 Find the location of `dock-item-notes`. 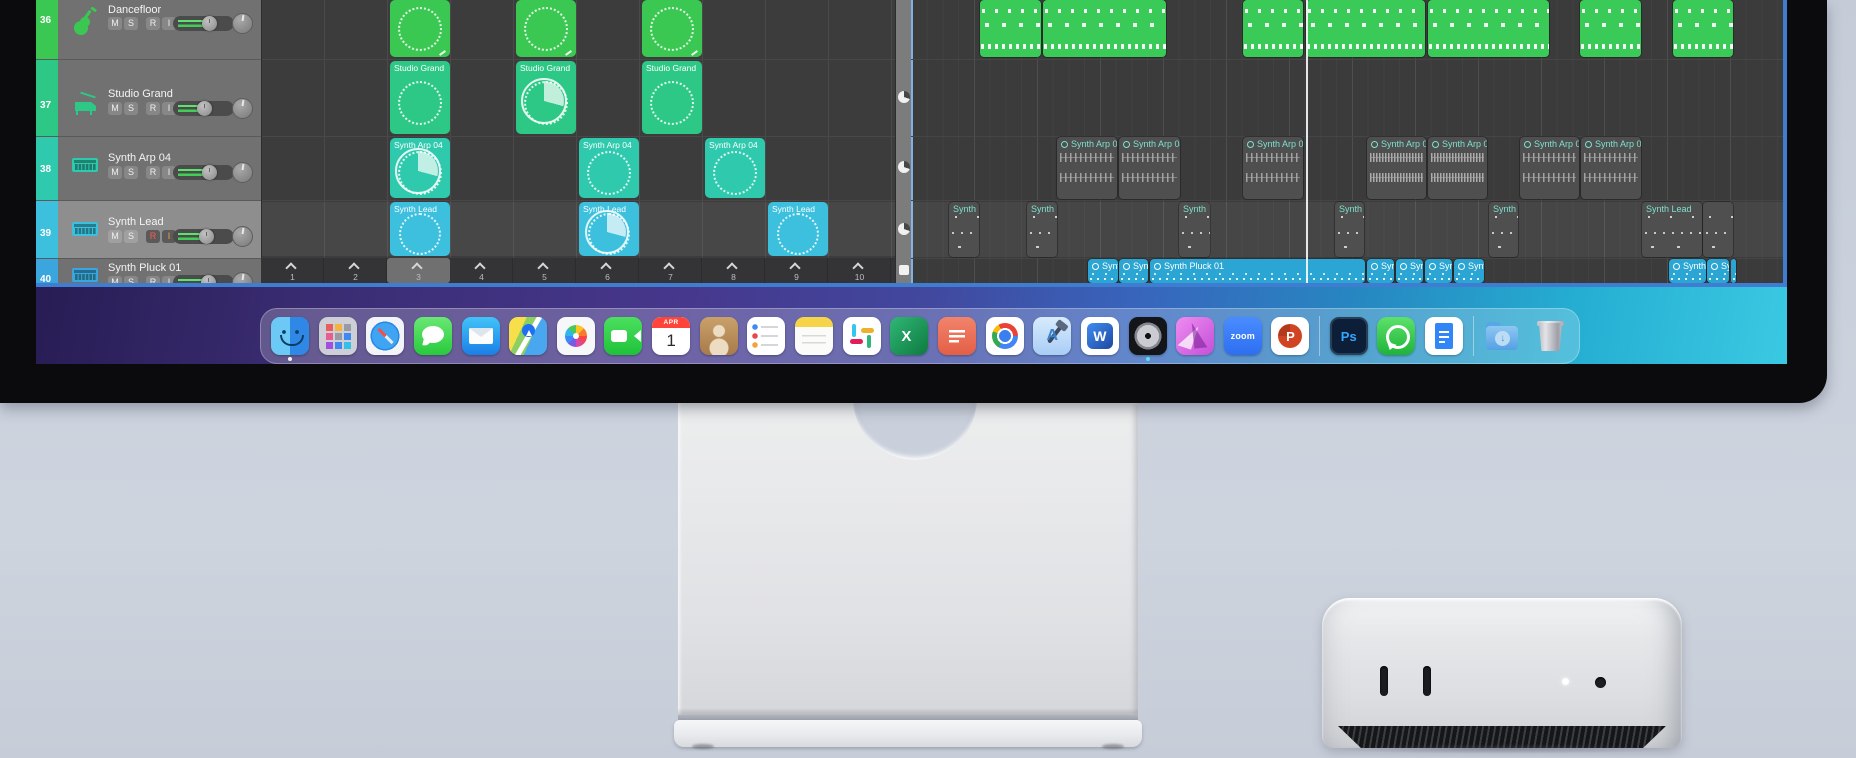

dock-item-notes is located at coordinates (814, 336).